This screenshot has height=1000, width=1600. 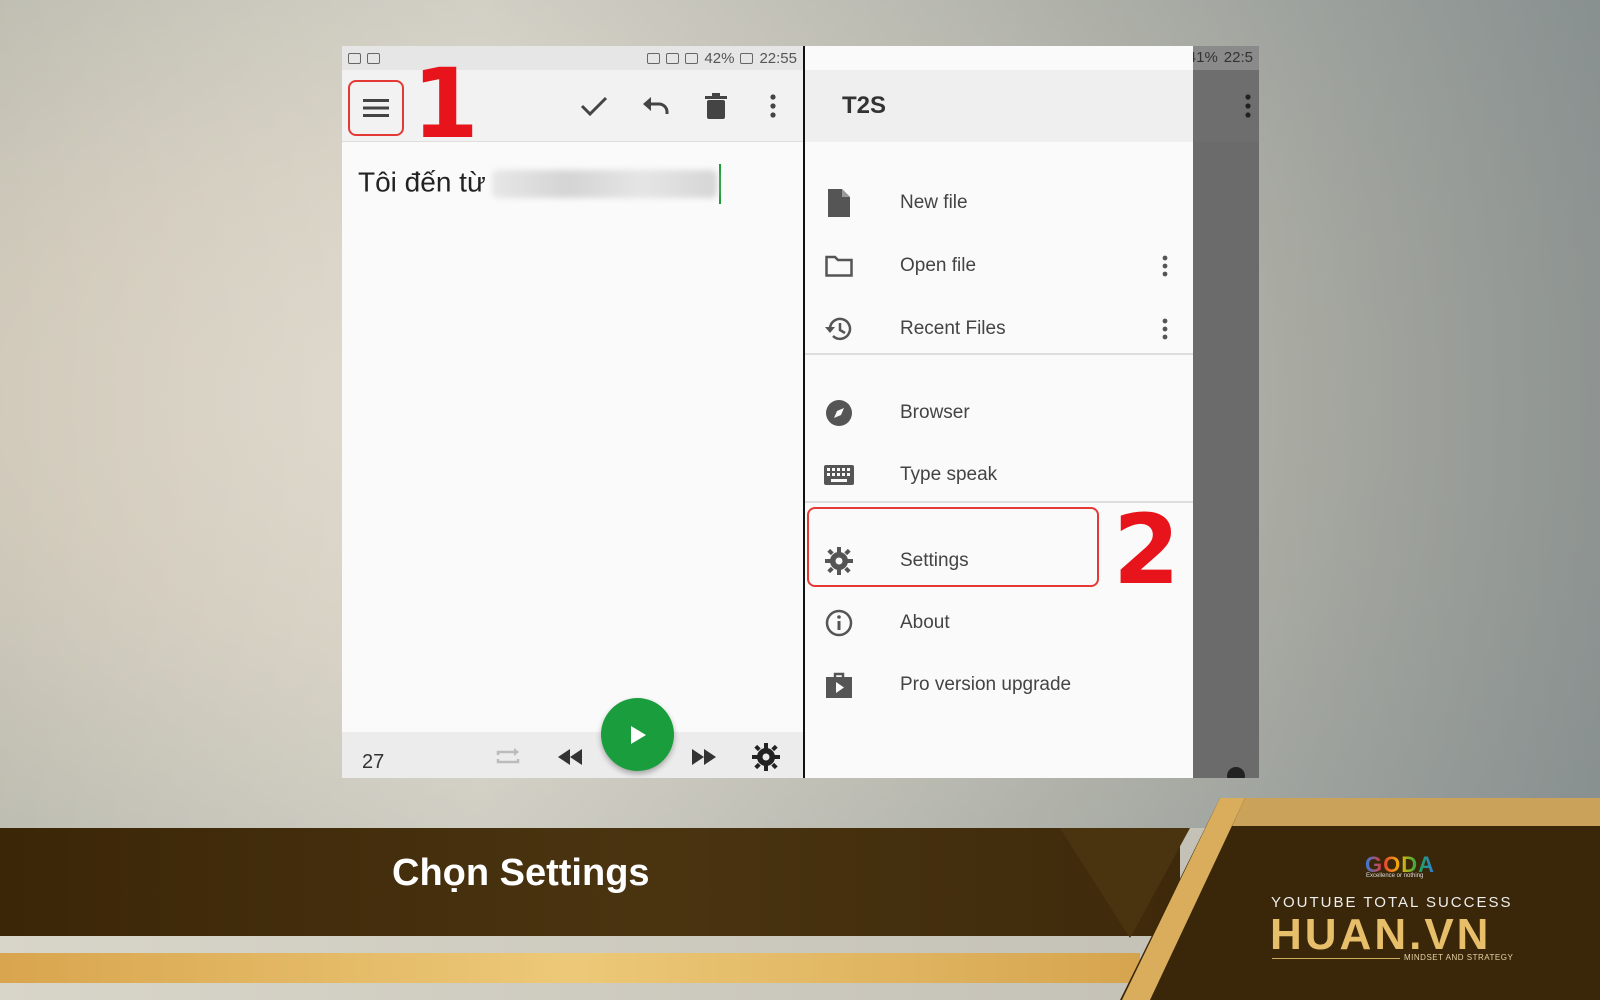 I want to click on editor-content: Tôi đến từ, so click(x=422, y=182).